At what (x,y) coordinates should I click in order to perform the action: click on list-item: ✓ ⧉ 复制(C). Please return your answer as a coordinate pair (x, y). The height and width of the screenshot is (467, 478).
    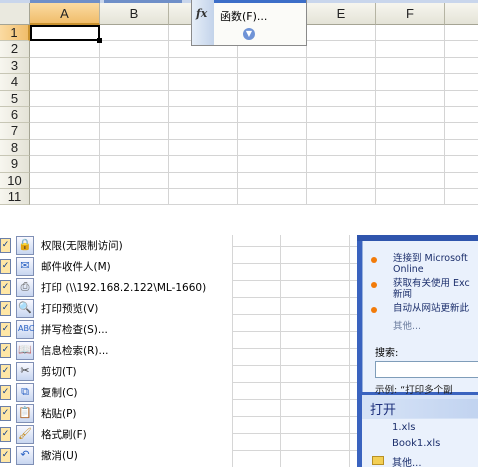
    Looking at the image, I should click on (116, 392).